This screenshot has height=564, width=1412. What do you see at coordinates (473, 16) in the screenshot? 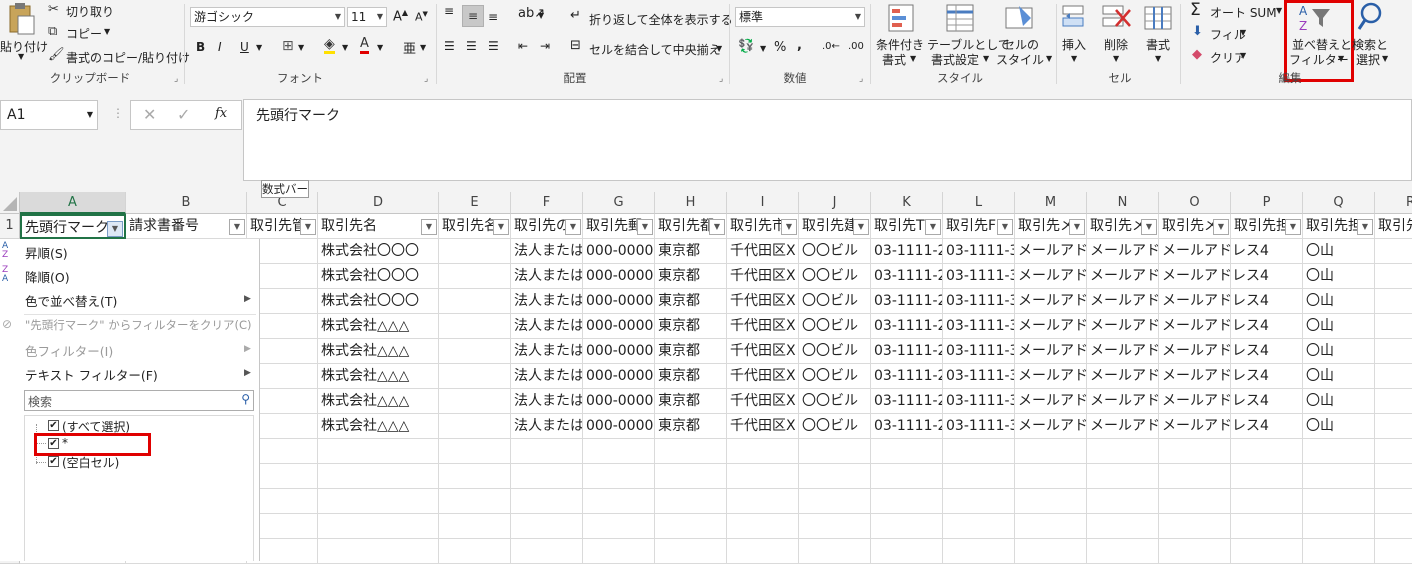
I see `align-middle-button: ≡` at bounding box center [473, 16].